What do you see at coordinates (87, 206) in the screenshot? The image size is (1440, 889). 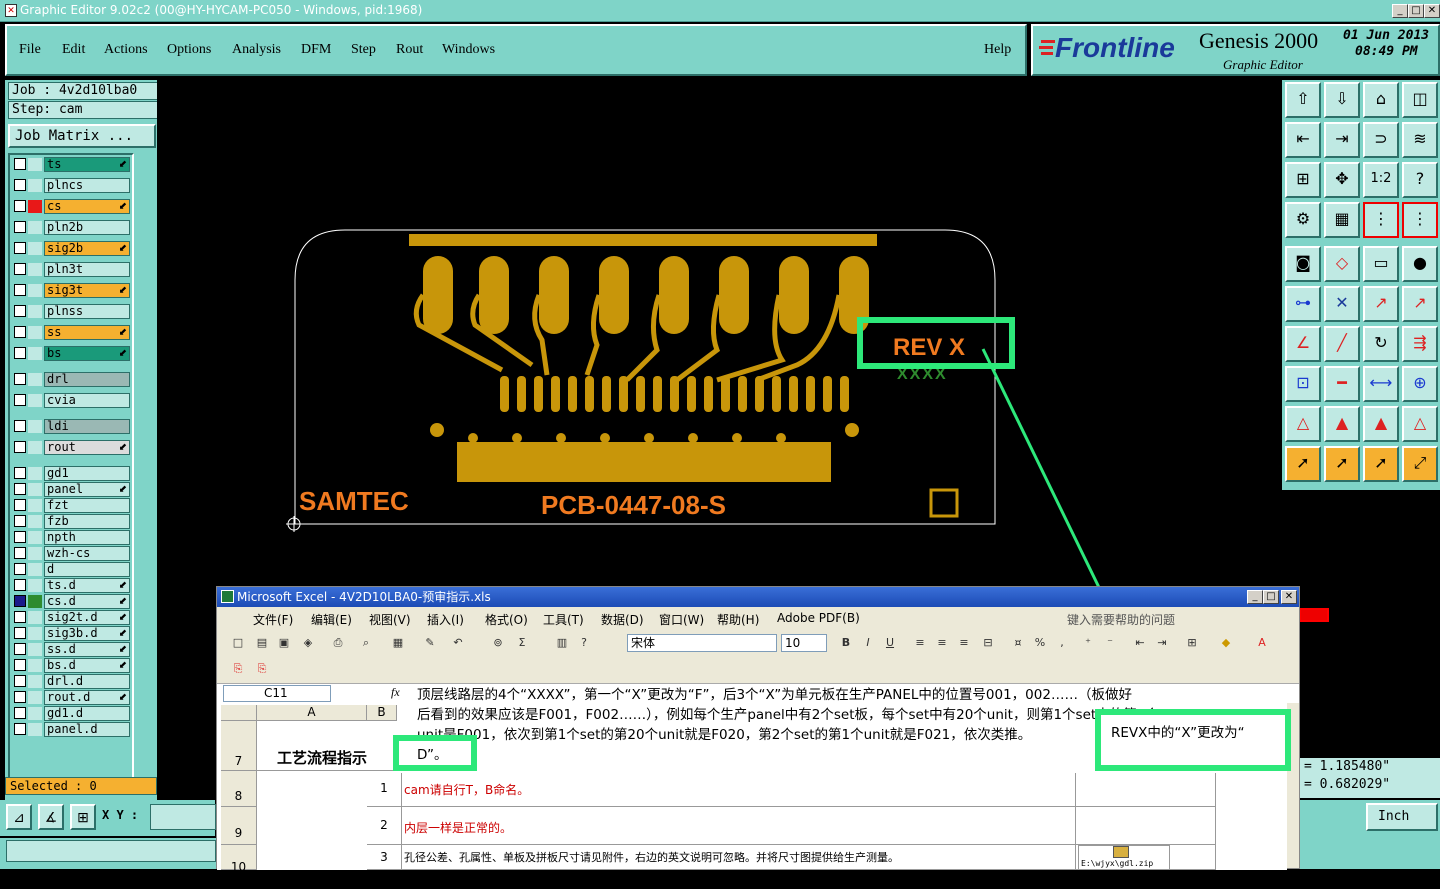 I see `layer-name: cs ⬋` at bounding box center [87, 206].